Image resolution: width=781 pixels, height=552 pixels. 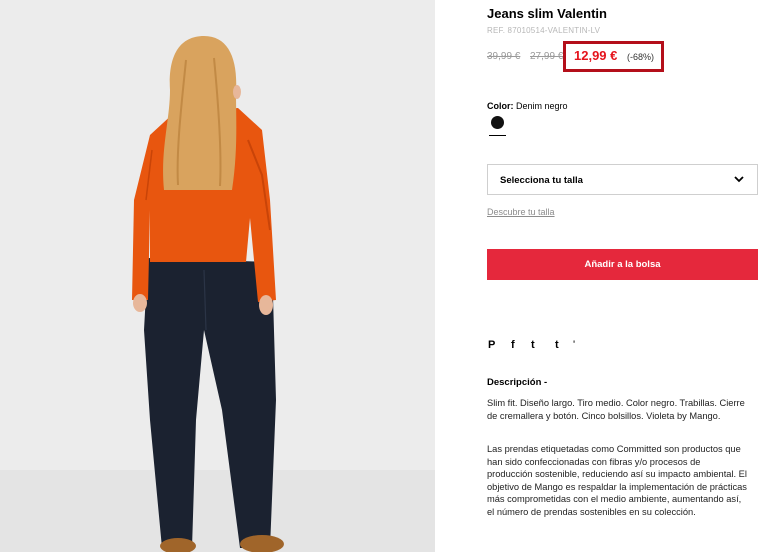 I want to click on original-price: 39,99 €, so click(x=504, y=56).